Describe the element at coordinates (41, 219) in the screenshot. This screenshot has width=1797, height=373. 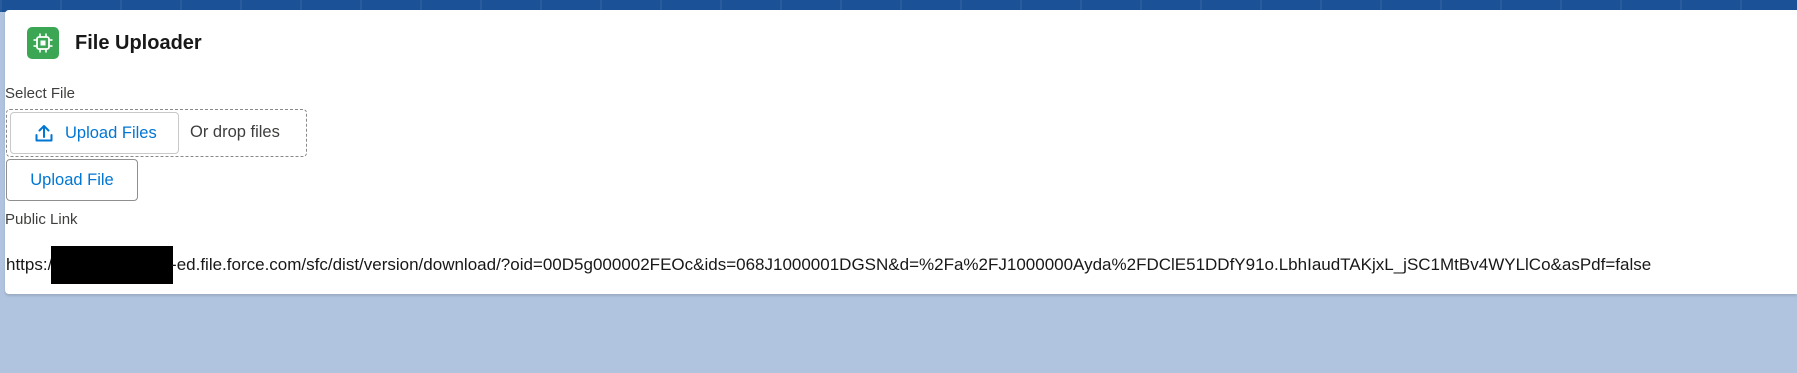
I see `public-link-label: Public Link` at that location.